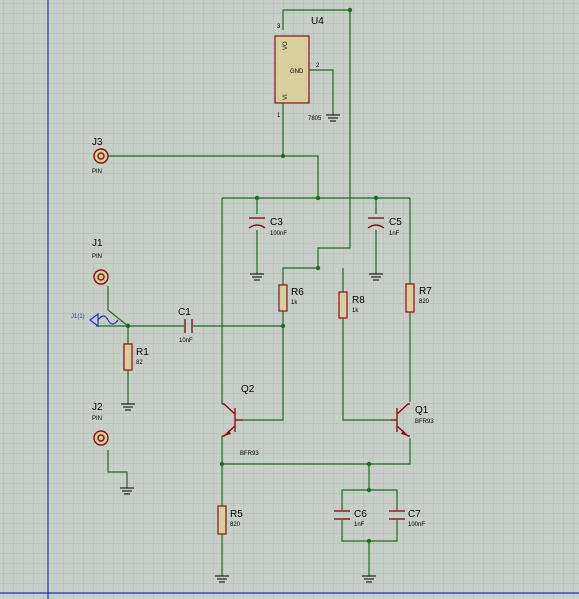 The width and height of the screenshot is (579, 599). I want to click on r5-ref: R5, so click(236, 514).